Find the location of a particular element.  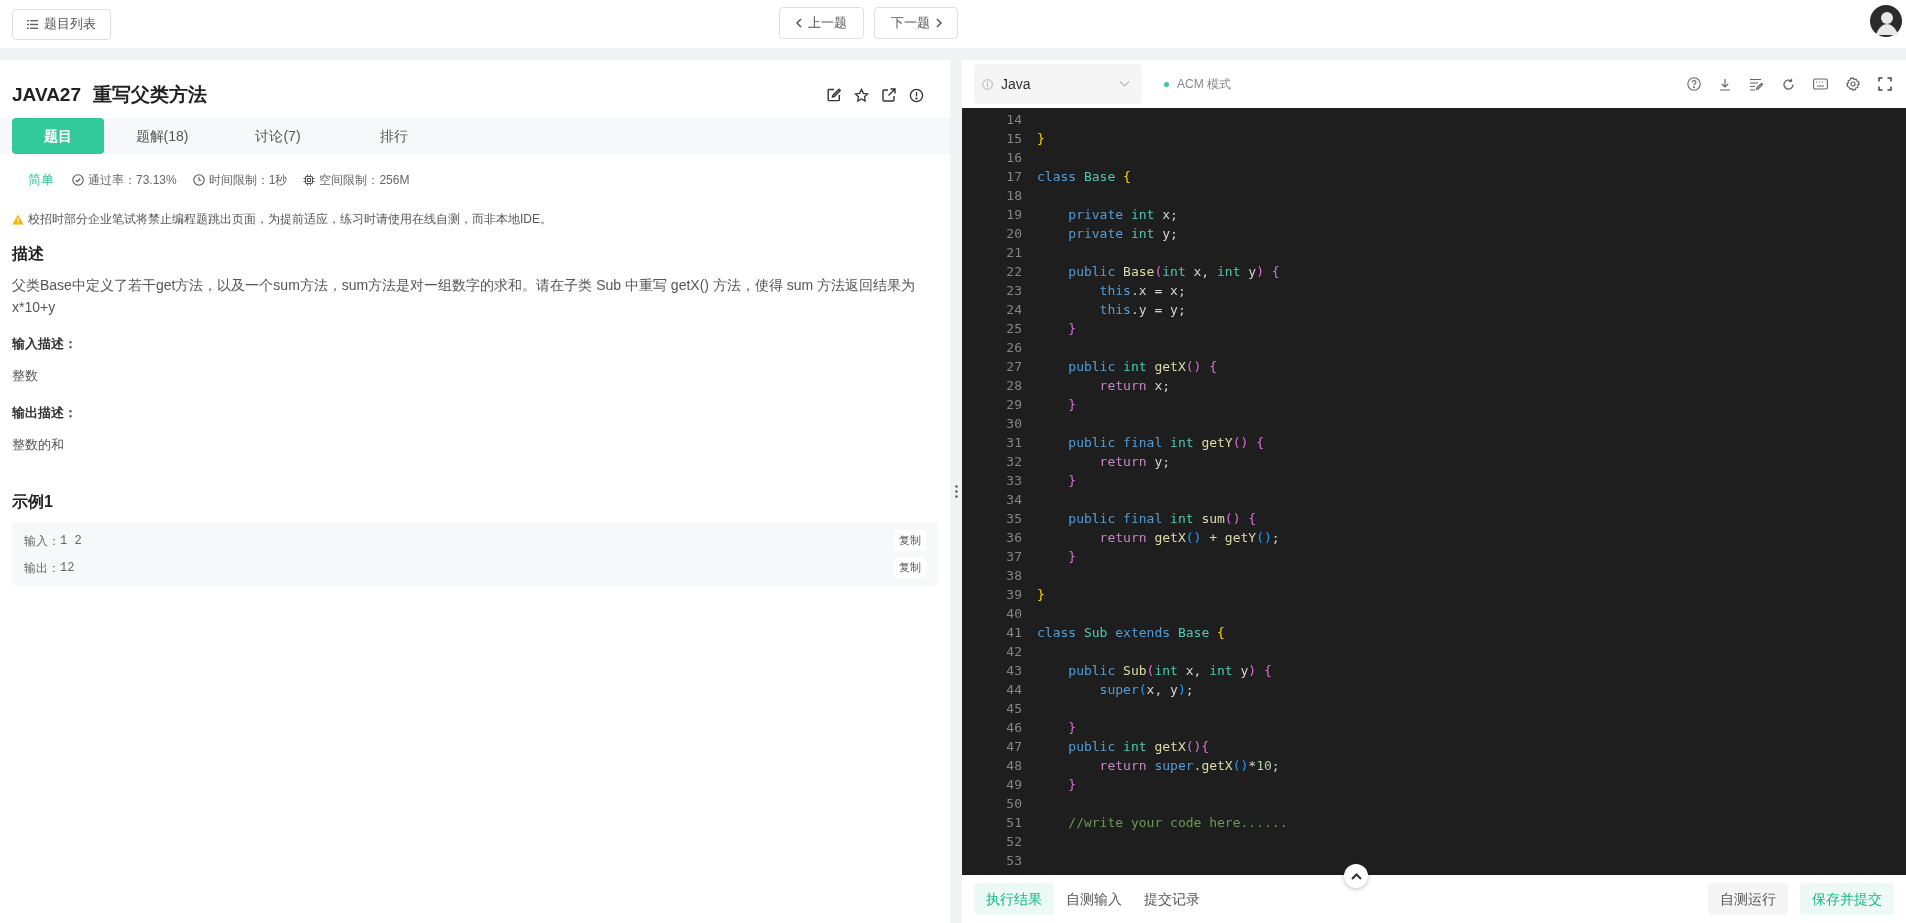

problem-tab: 排行 is located at coordinates (394, 136).